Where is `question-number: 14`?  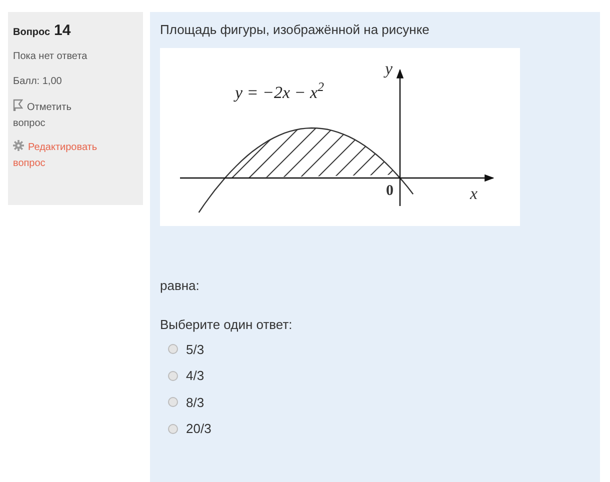 question-number: 14 is located at coordinates (62, 31).